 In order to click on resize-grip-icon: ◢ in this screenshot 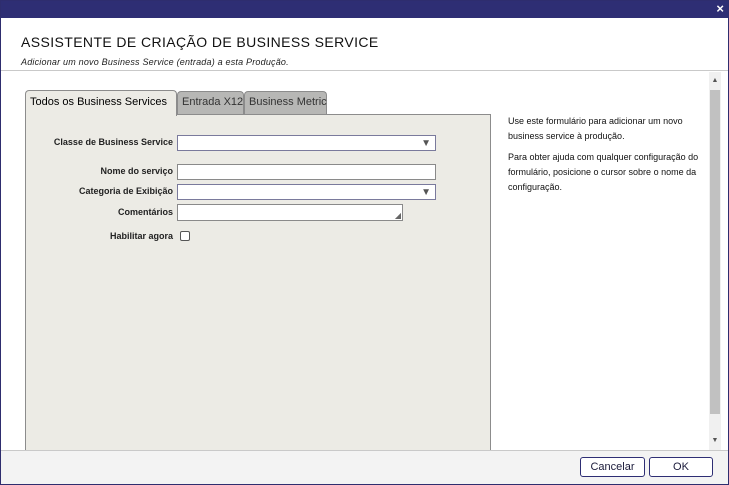, I will do `click(398, 216)`.